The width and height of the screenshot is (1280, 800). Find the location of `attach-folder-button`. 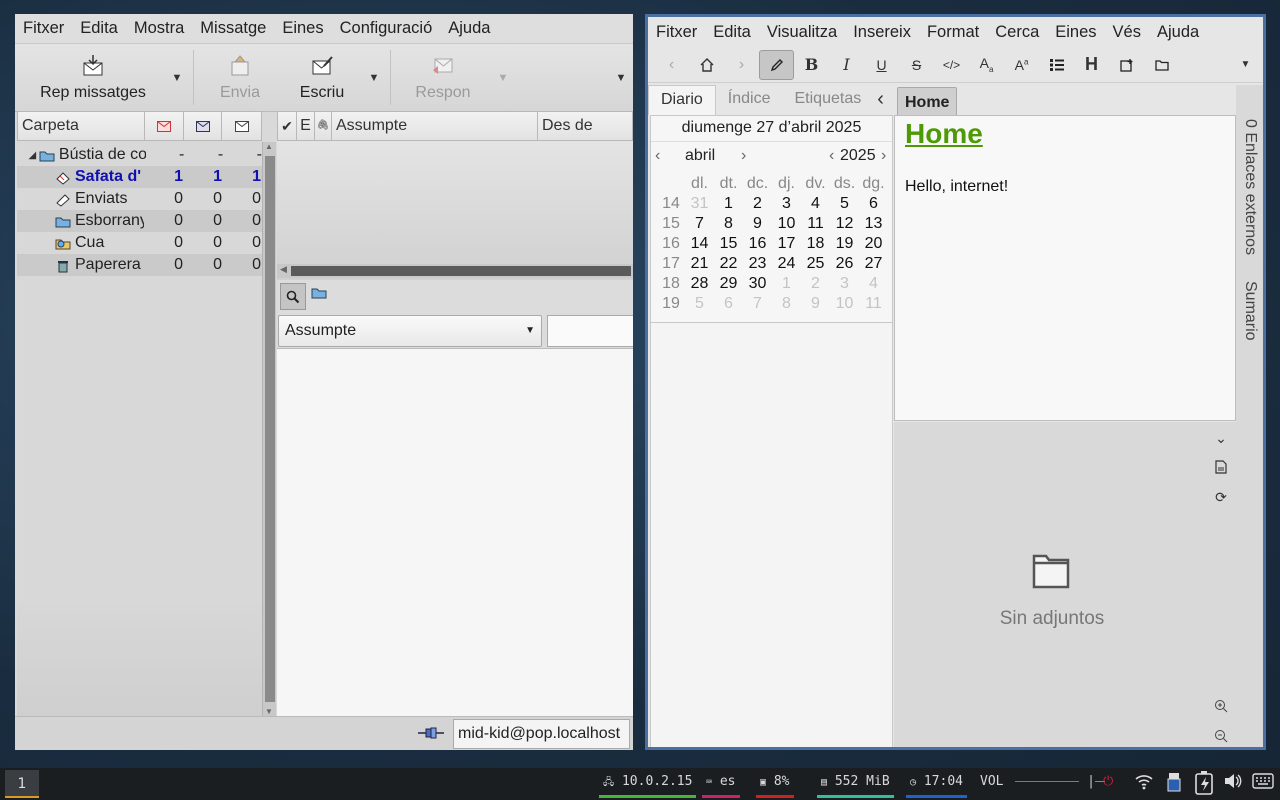

attach-folder-button is located at coordinates (1161, 65).